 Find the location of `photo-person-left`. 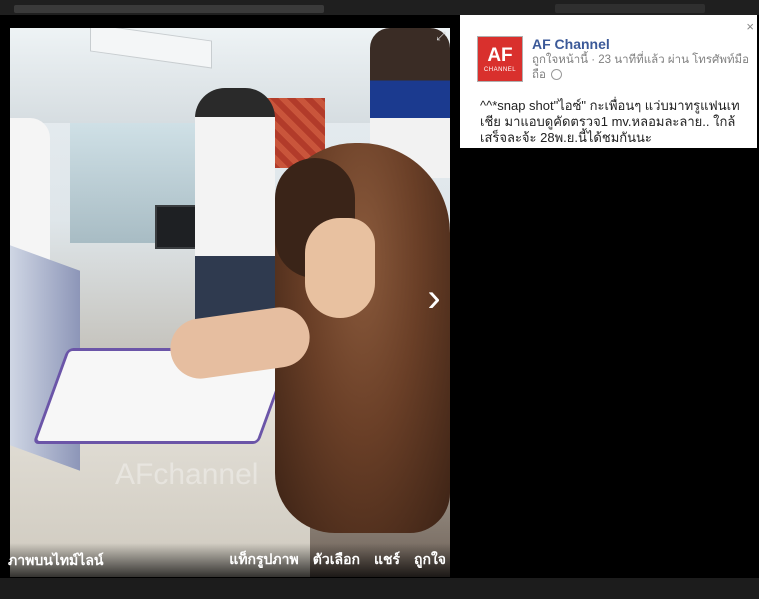

photo-person-left is located at coordinates (30, 193).